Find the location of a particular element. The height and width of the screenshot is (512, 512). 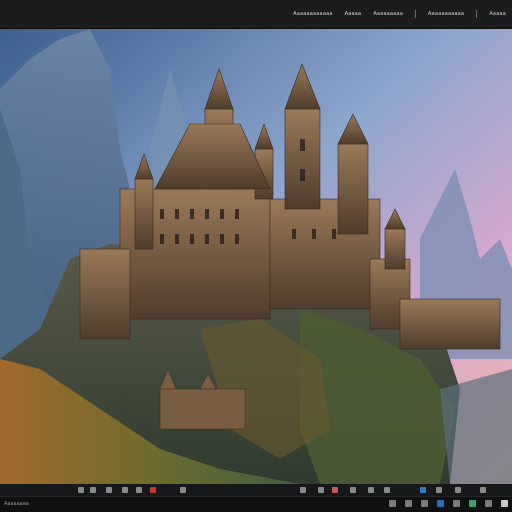

menu-item-4: Aaaaaaaaaaa is located at coordinates (446, 14).